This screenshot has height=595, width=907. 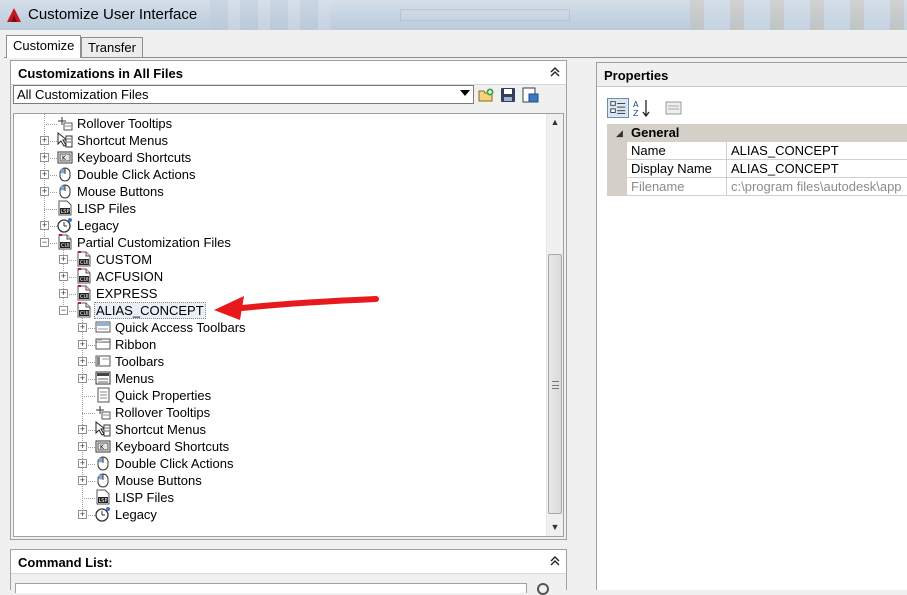 I want to click on tree-item-express: + CUI EXPRESS, so click(x=279, y=293).